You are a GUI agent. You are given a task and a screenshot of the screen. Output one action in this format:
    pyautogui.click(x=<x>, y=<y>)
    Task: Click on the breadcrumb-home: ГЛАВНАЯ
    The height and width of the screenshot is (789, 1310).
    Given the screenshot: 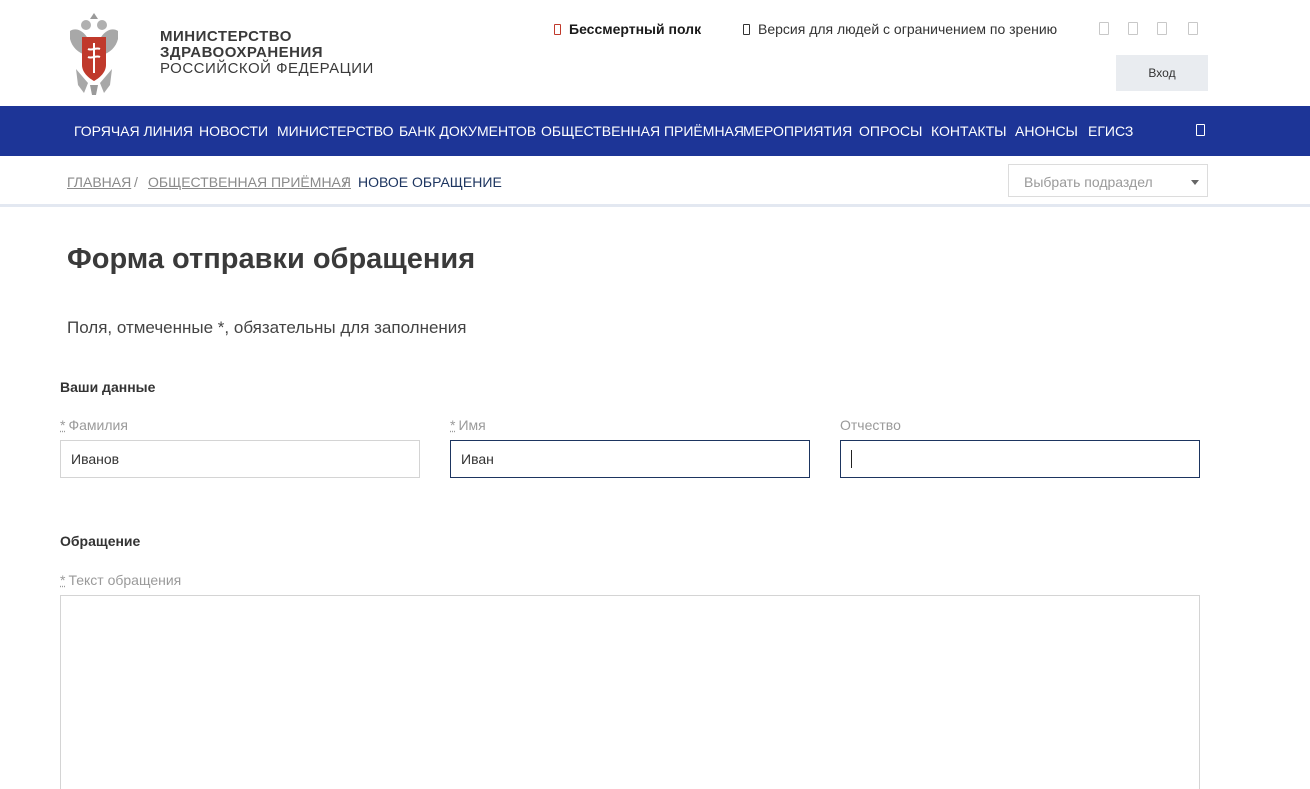 What is the action you would take?
    pyautogui.click(x=99, y=182)
    